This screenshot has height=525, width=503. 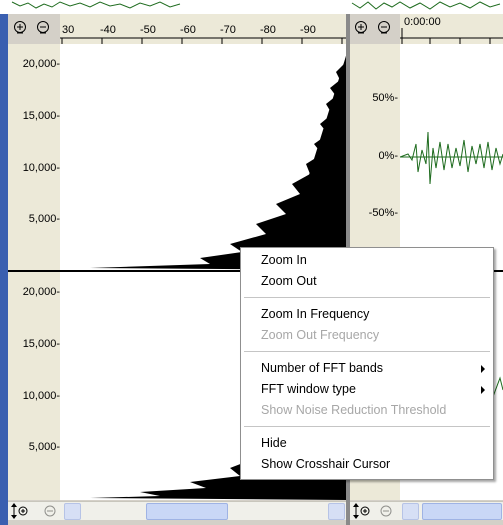 I want to click on amp-tick: 50%-, so click(x=385, y=98).